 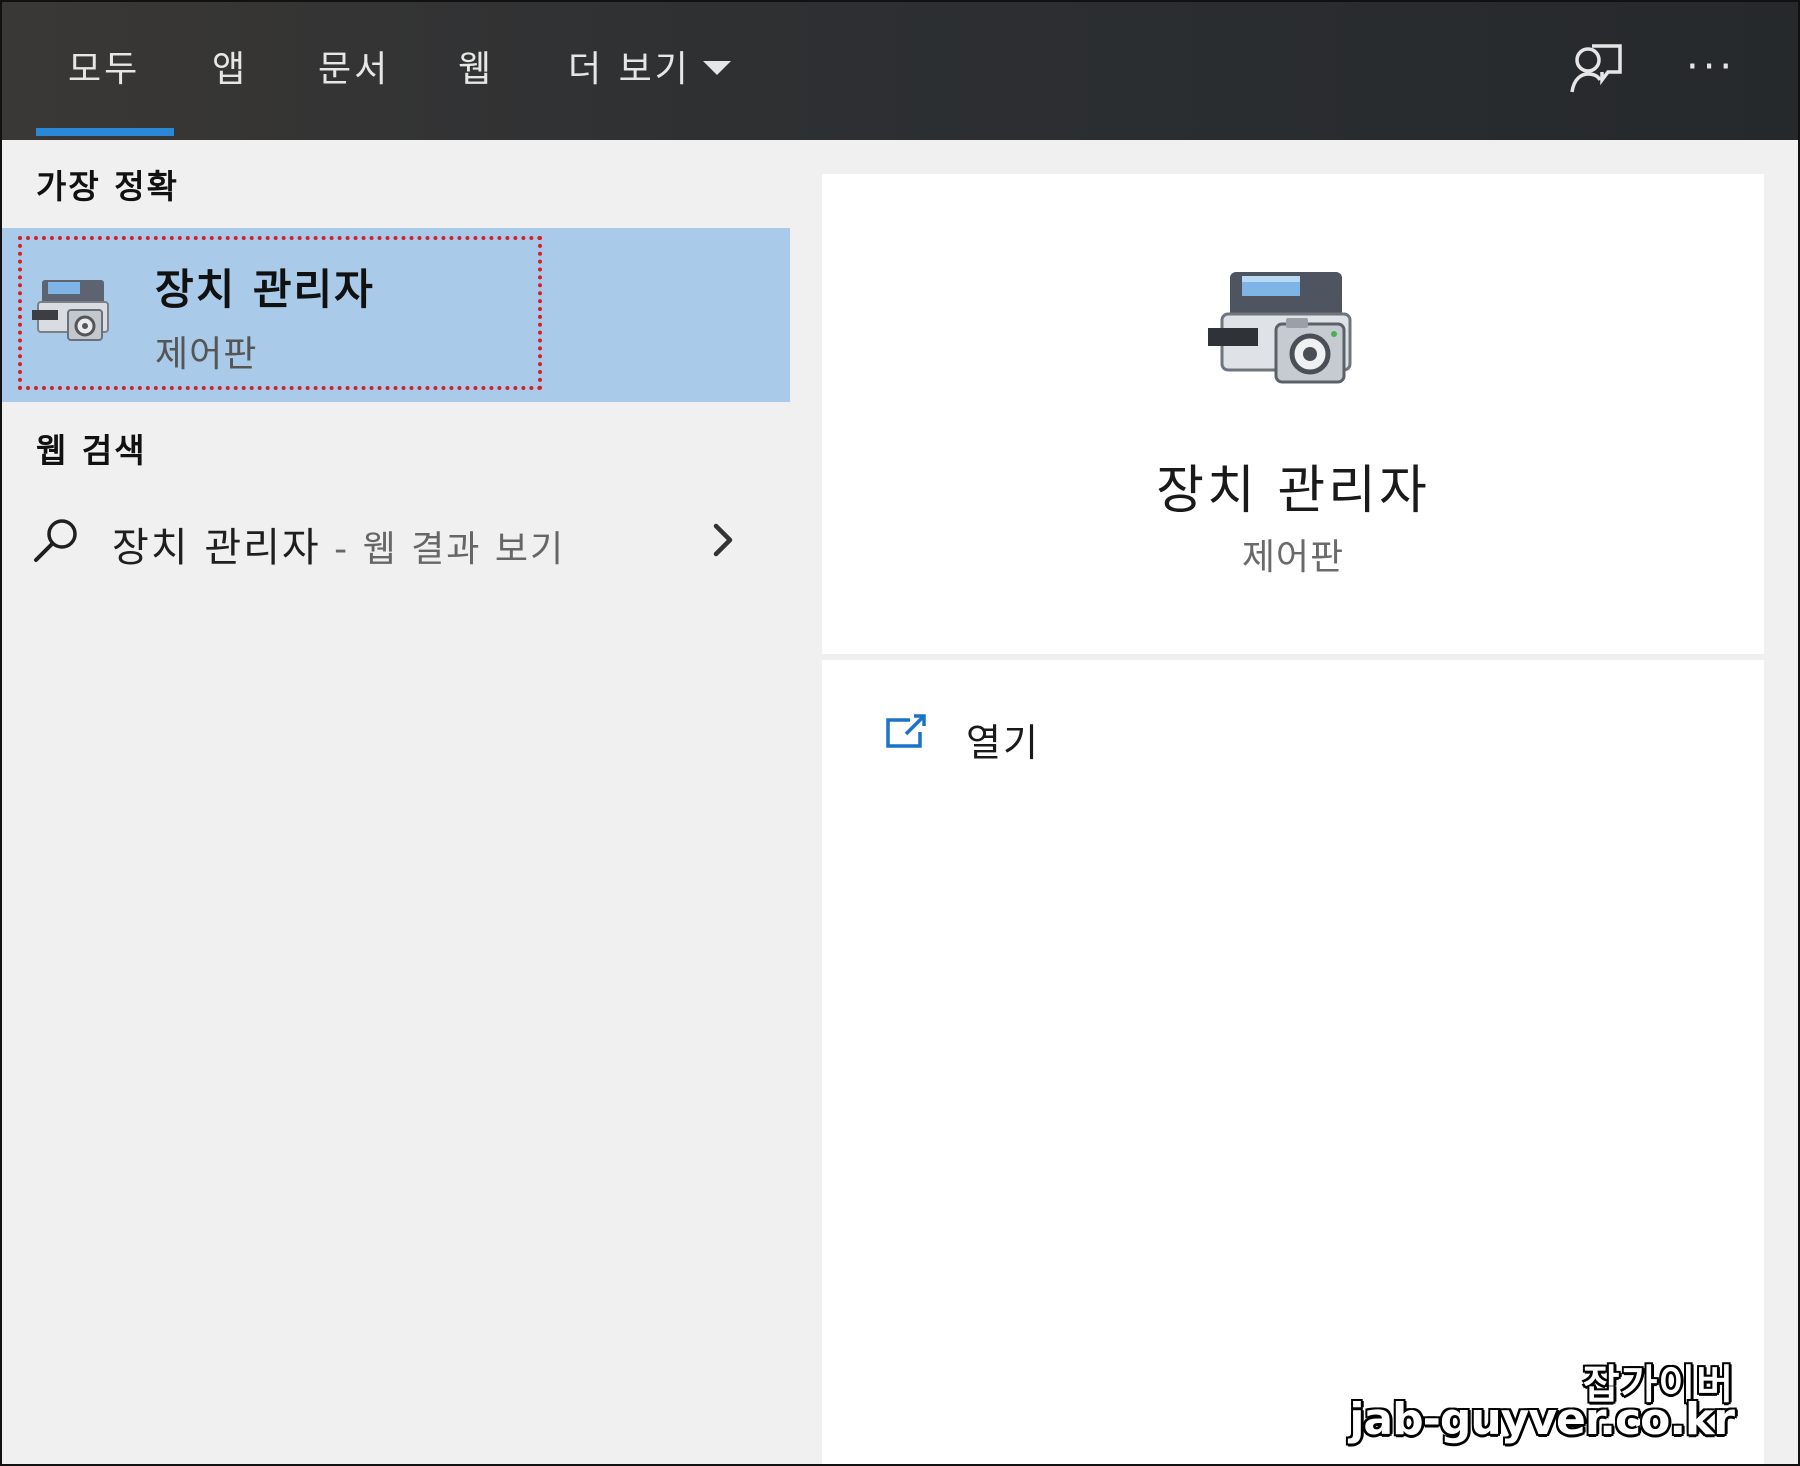 I want to click on chevron-down-icon, so click(x=716, y=68).